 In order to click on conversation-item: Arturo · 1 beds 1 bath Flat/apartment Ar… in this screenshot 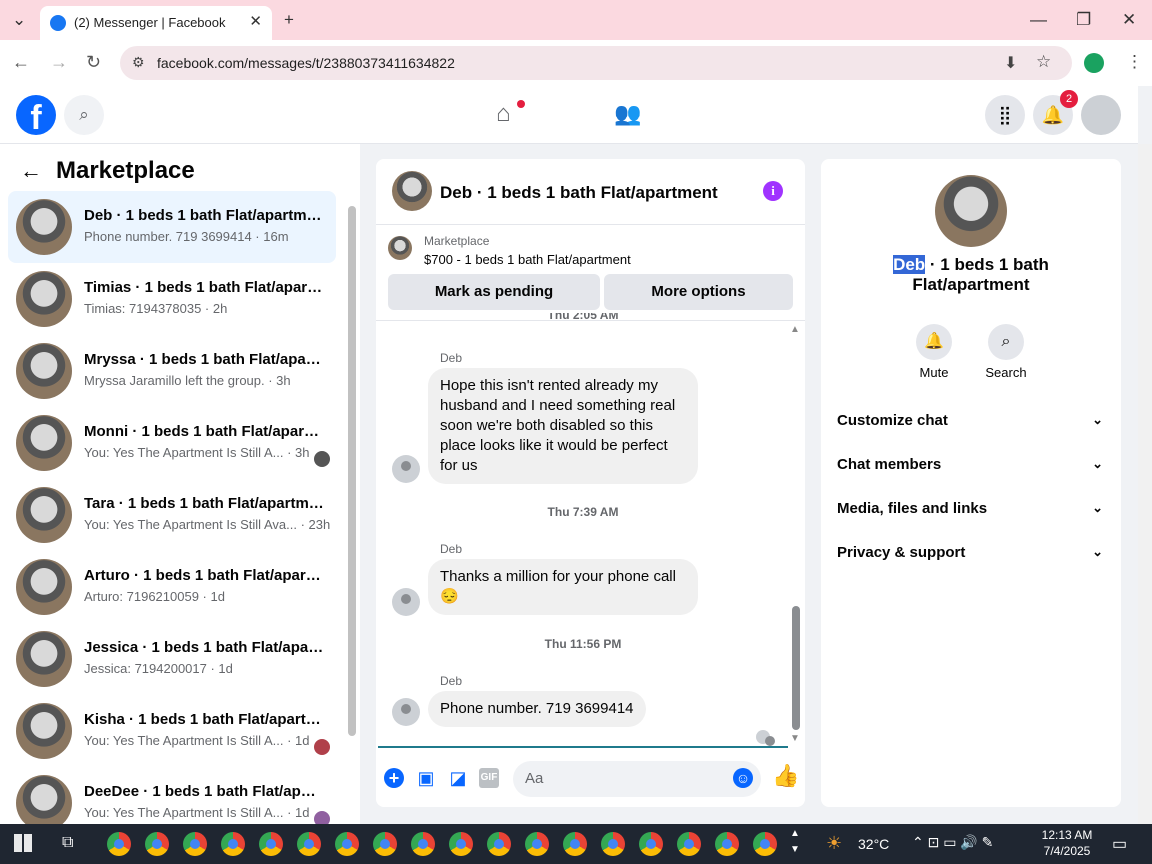, I will do `click(172, 587)`.